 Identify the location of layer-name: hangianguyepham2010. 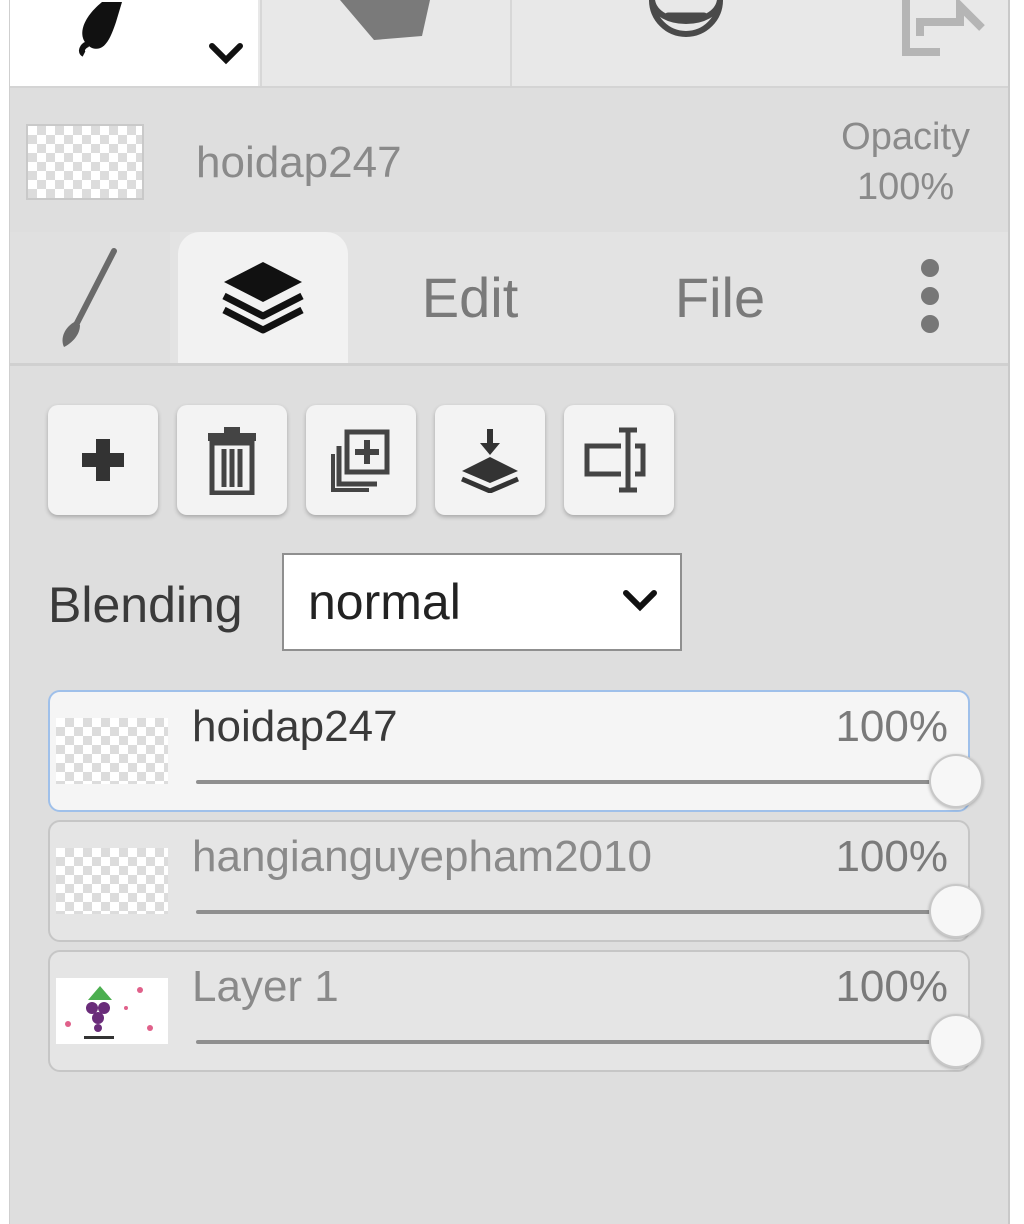
(422, 856).